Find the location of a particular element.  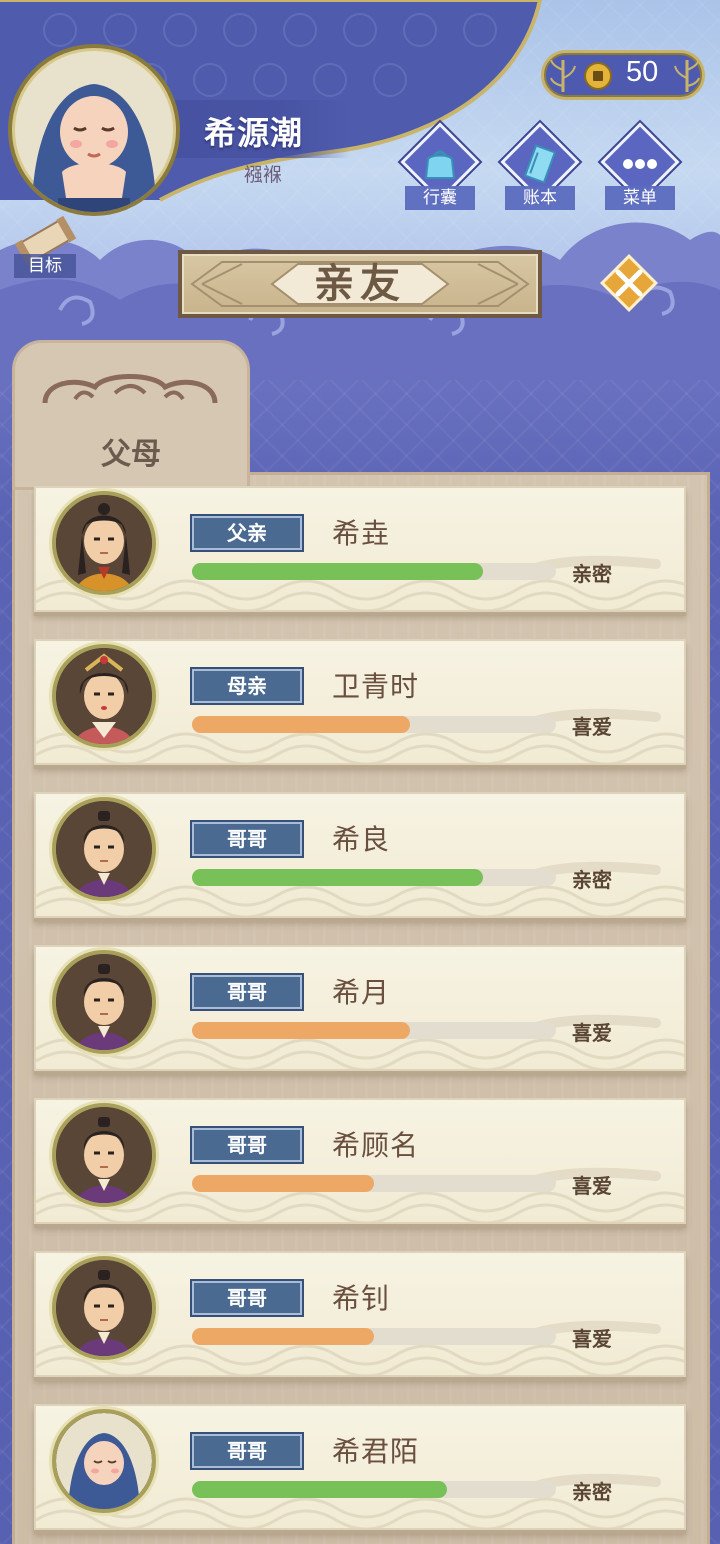

tab-cloud-ornament is located at coordinates (130, 389).